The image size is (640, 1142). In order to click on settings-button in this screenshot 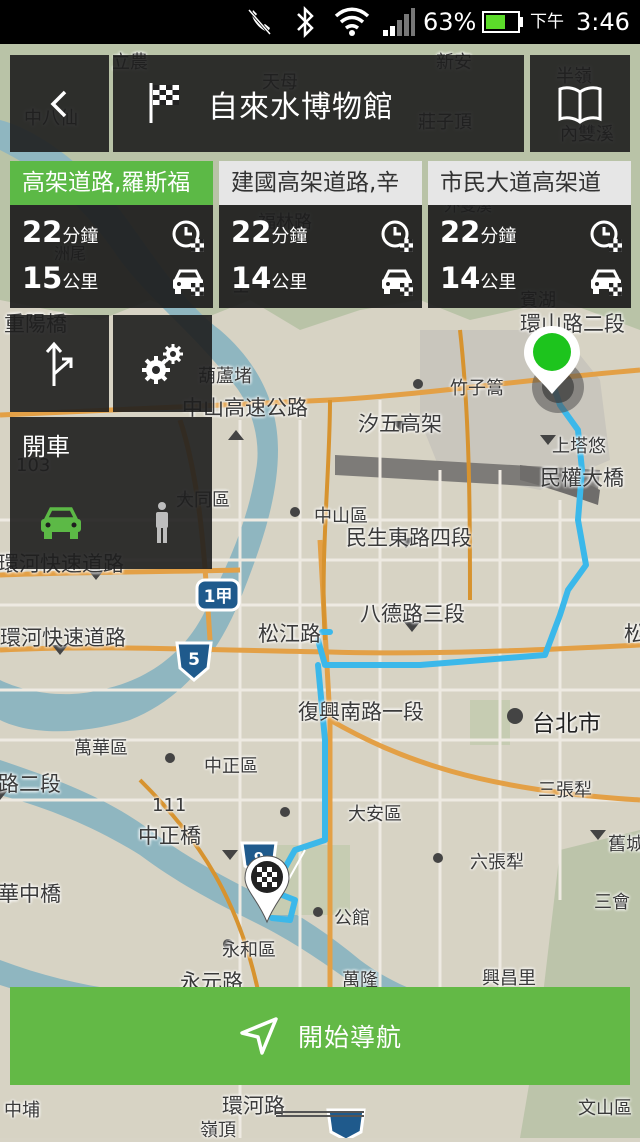, I will do `click(162, 363)`.